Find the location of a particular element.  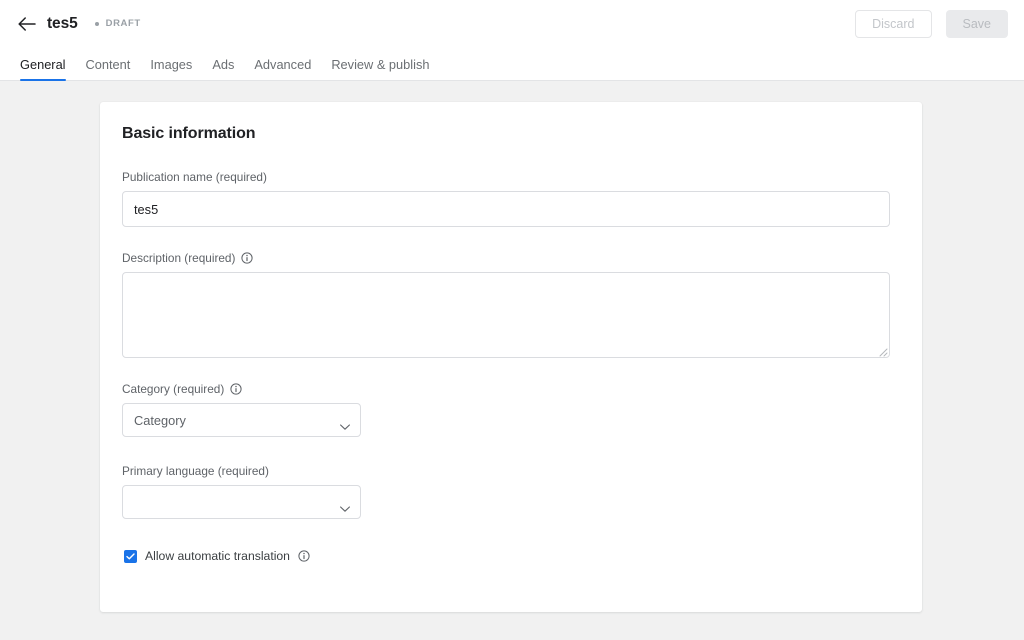

page-title: tes5 is located at coordinates (62, 23).